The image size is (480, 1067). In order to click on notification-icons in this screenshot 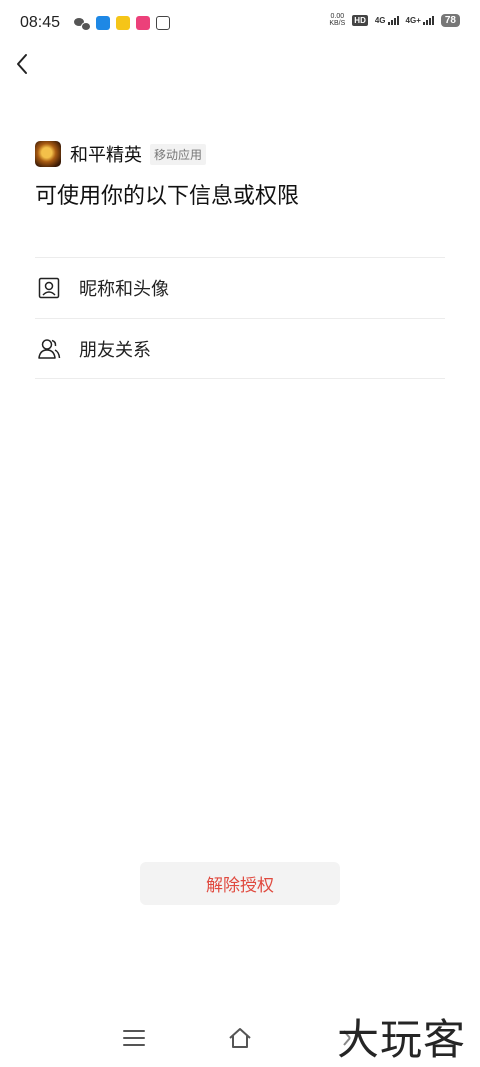, I will do `click(122, 23)`.